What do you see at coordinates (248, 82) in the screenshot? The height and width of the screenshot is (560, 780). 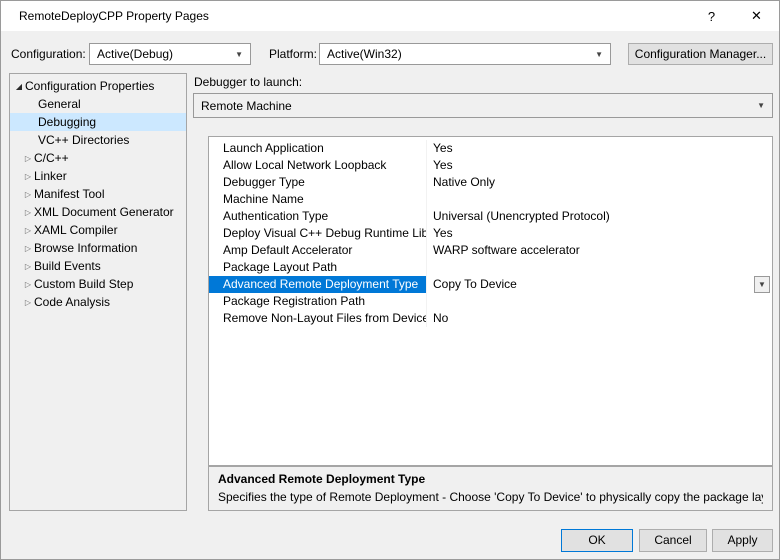 I see `debugger-to-launch-label: Debugger to launch:` at bounding box center [248, 82].